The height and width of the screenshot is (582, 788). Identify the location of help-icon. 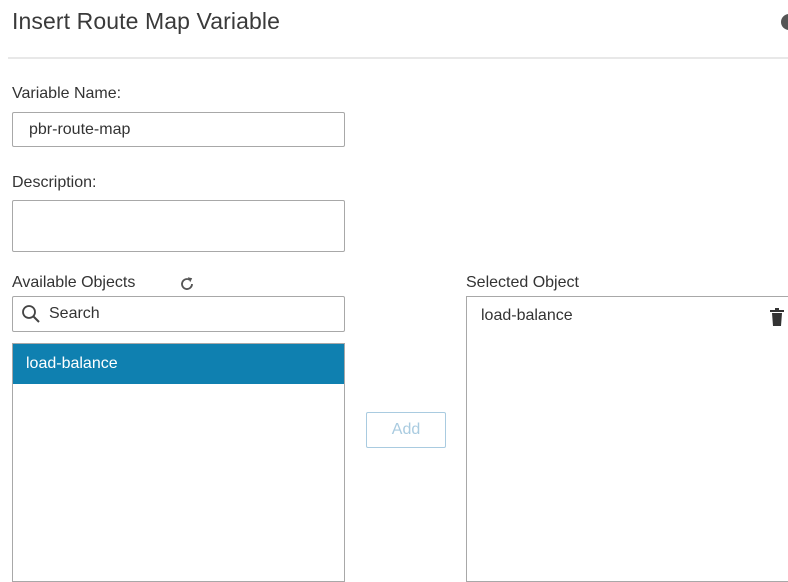
(784, 22).